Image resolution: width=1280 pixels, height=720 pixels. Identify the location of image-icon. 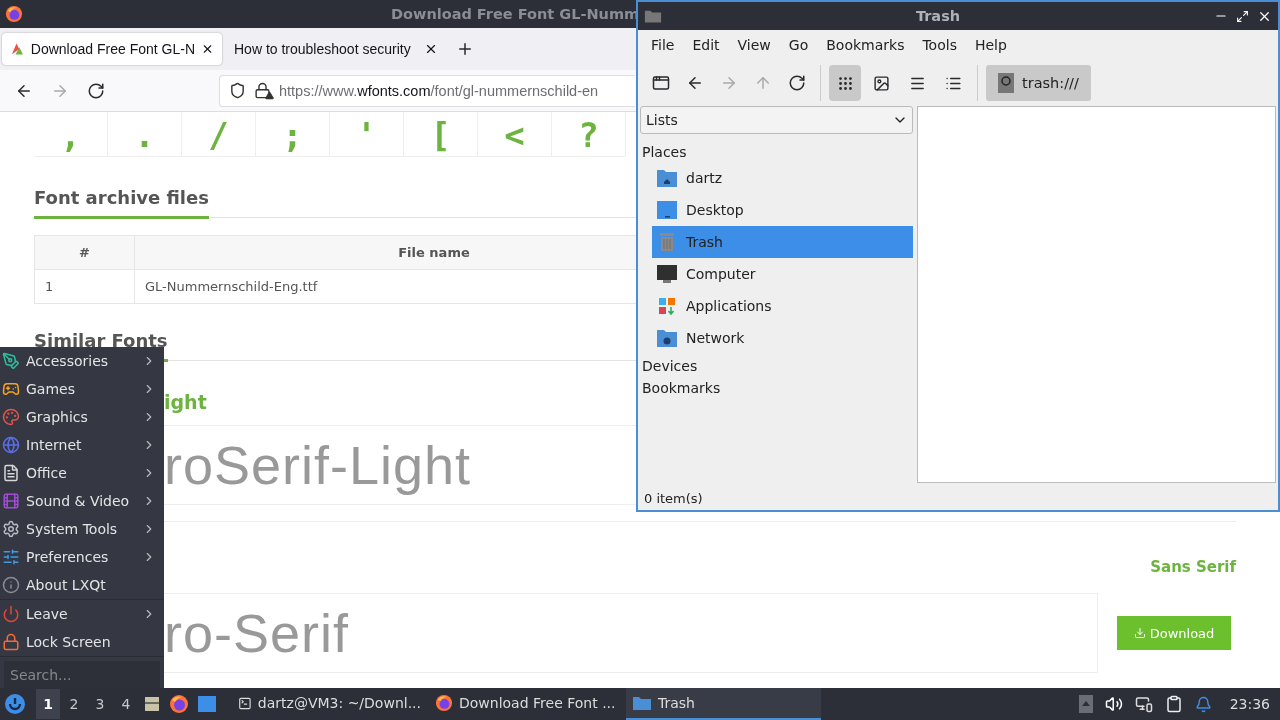
(881, 83).